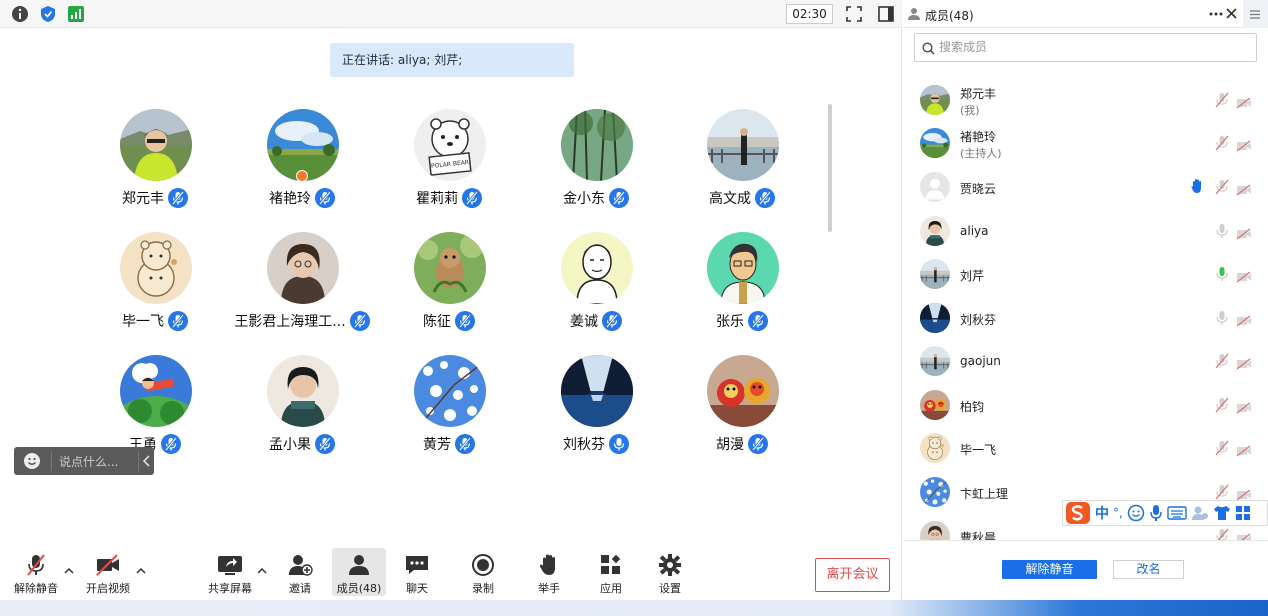 Image resolution: width=1268 pixels, height=616 pixels. I want to click on raise-hand-button: 举手, so click(549, 572).